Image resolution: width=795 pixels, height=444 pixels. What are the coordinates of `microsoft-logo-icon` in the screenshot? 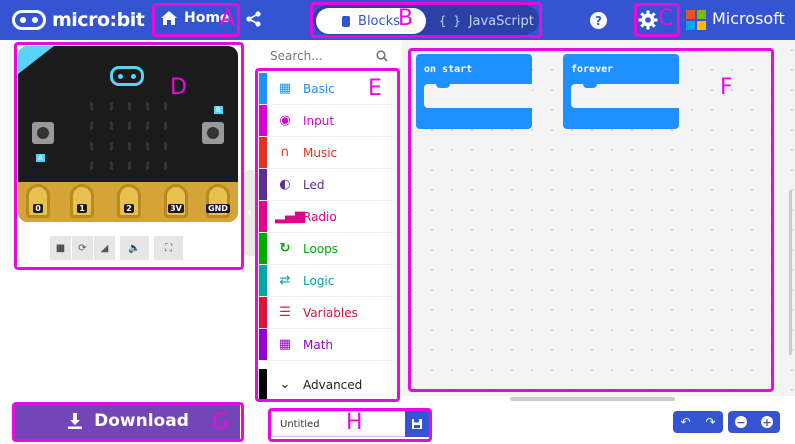 It's located at (696, 20).